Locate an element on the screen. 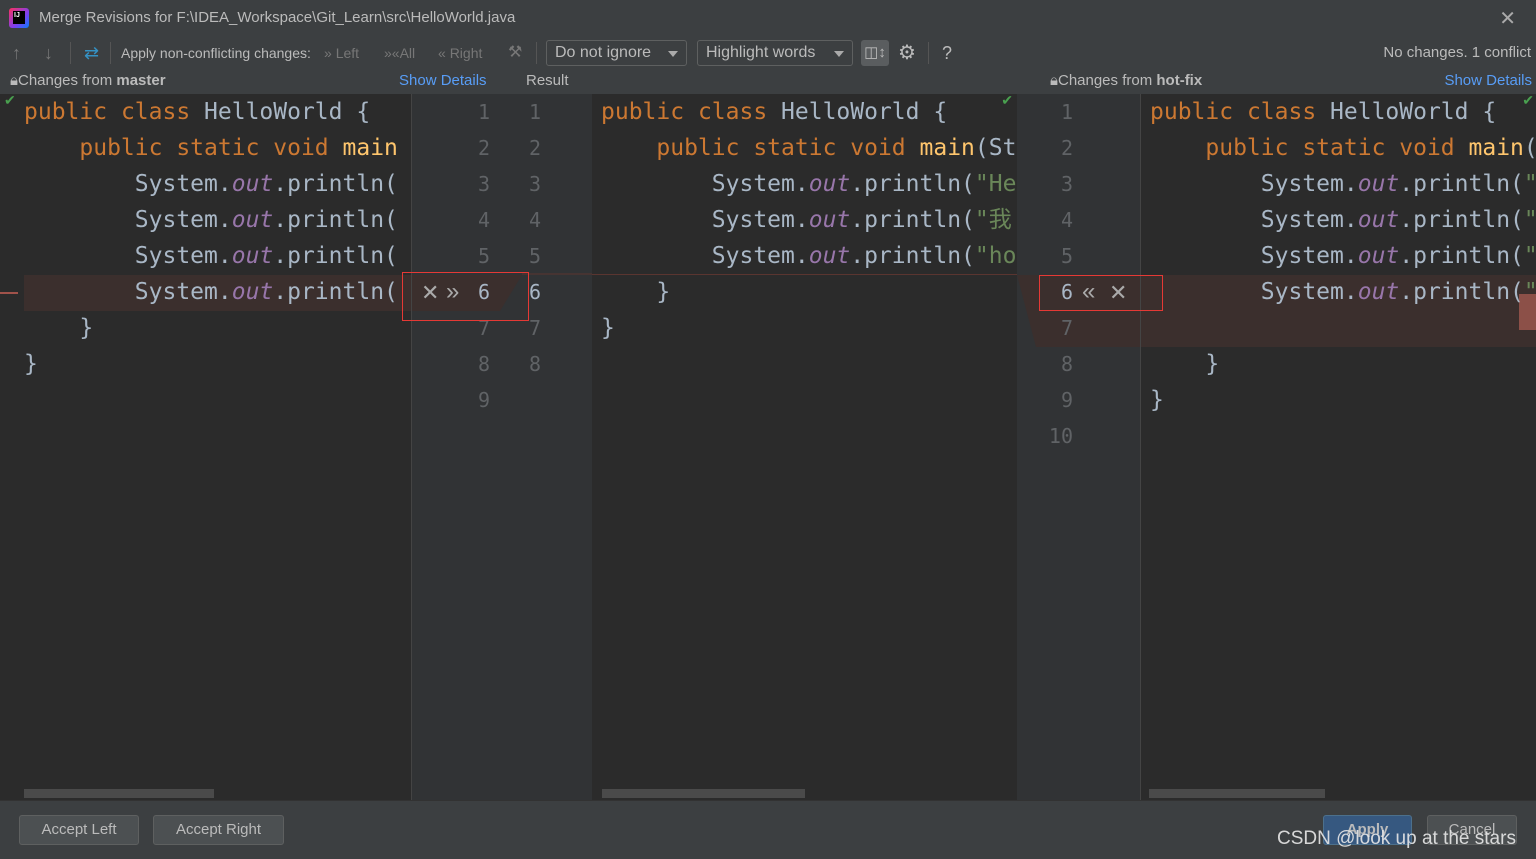 The width and height of the screenshot is (1536, 859). apply-right-button: « Right is located at coordinates (460, 53).